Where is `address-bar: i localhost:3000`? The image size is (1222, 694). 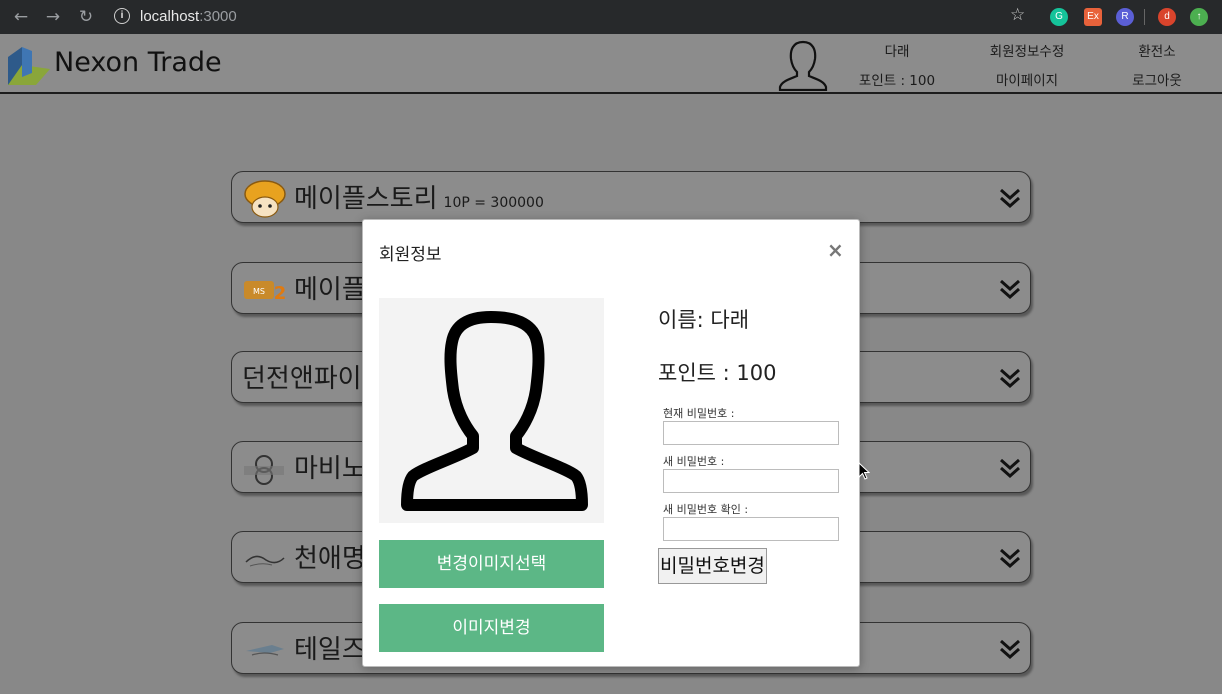 address-bar: i localhost:3000 is located at coordinates (175, 17).